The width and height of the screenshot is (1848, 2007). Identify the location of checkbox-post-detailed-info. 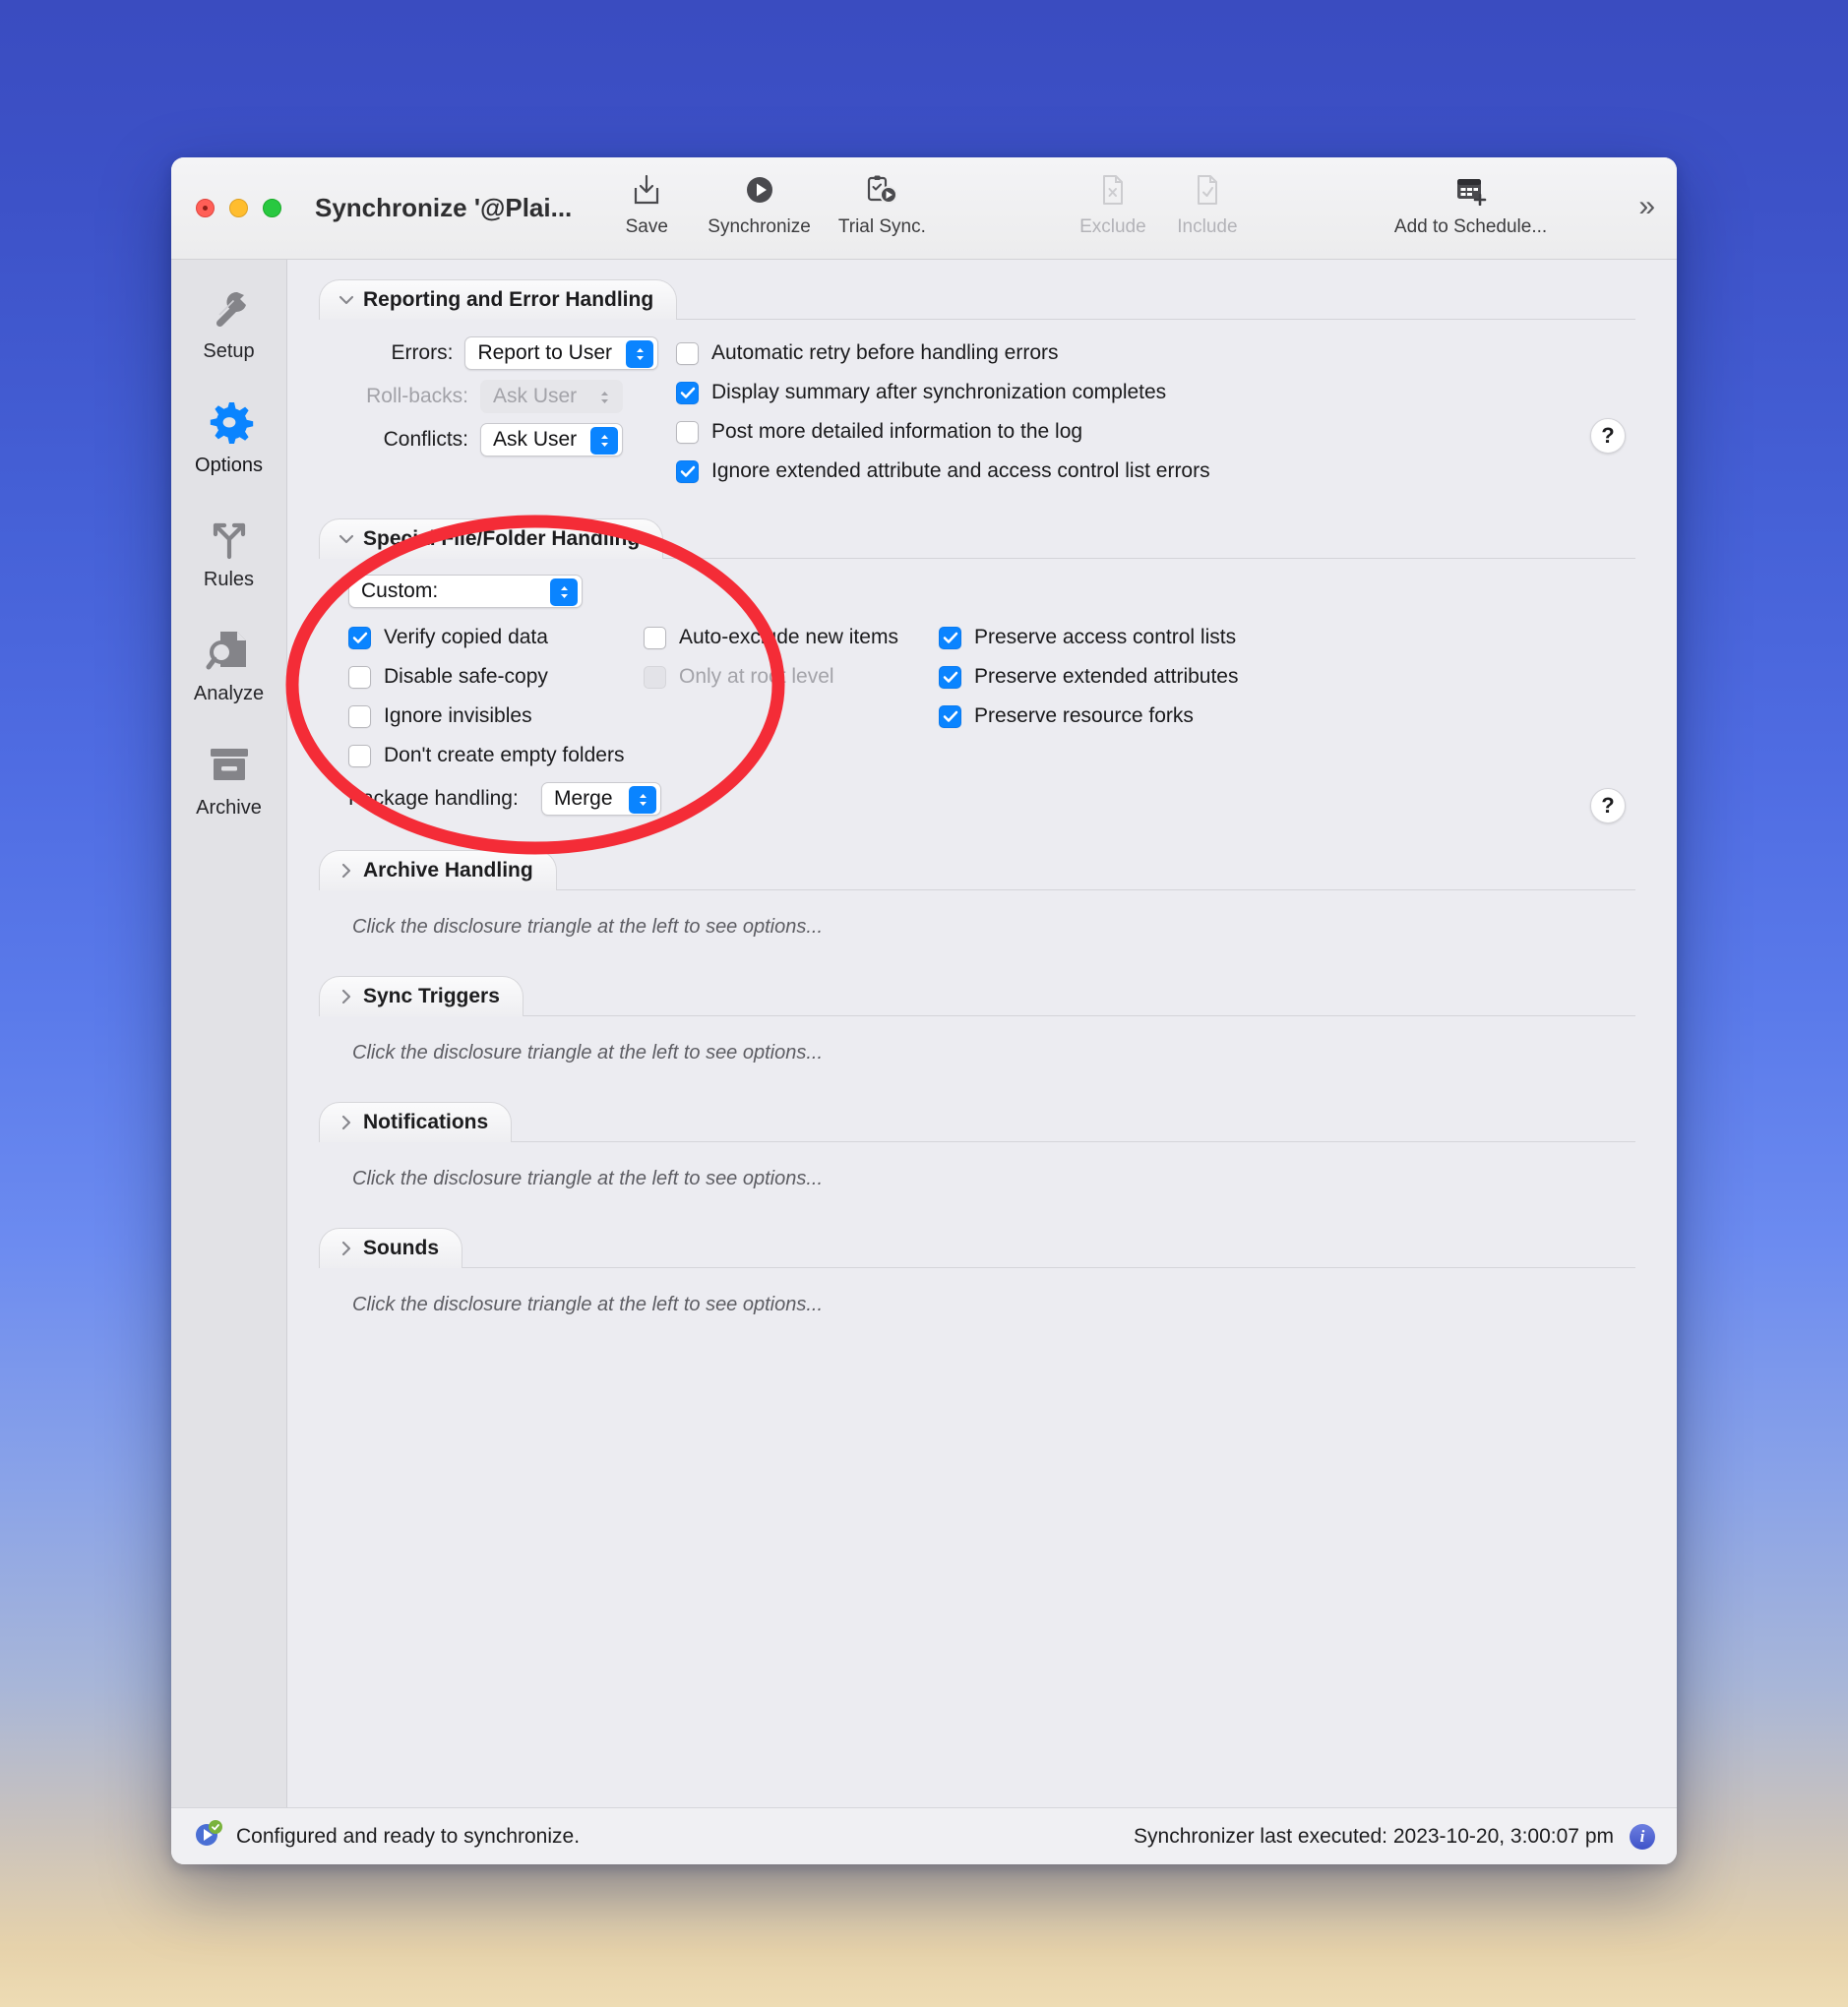
(687, 432).